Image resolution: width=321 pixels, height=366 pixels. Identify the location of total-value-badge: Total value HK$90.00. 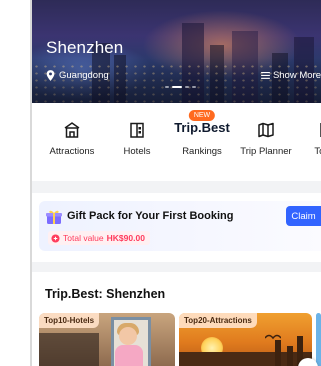
(99, 238).